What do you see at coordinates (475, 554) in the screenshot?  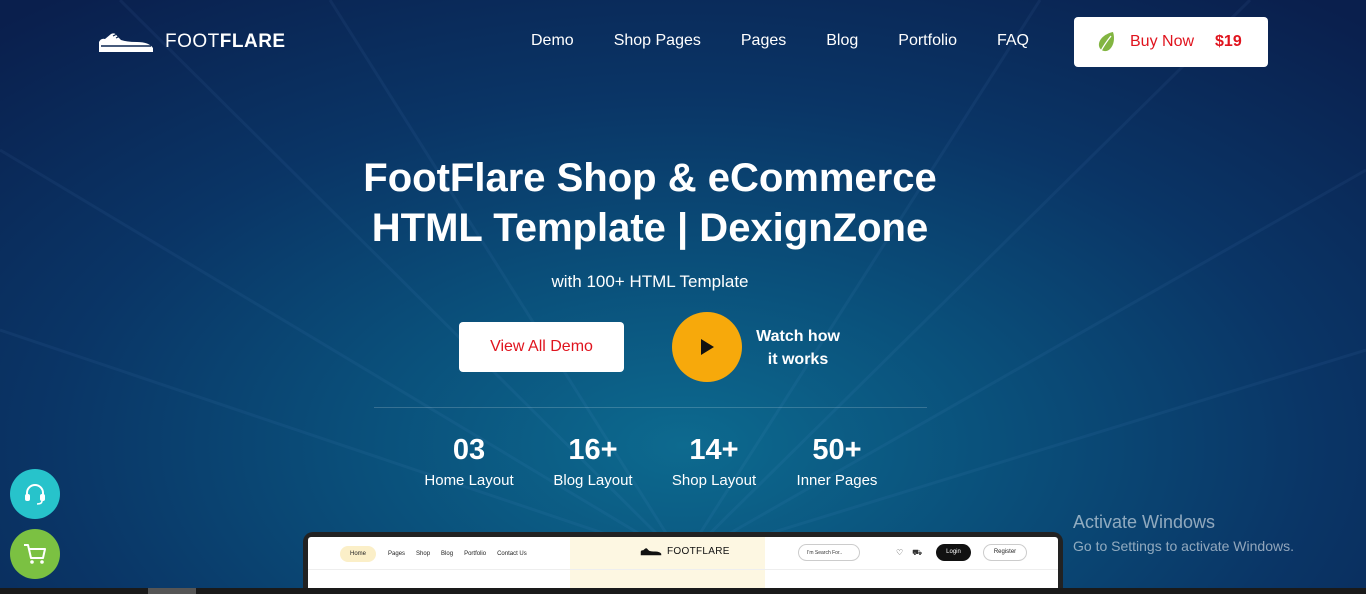 I see `preview-nav-portfolio: Portfolio` at bounding box center [475, 554].